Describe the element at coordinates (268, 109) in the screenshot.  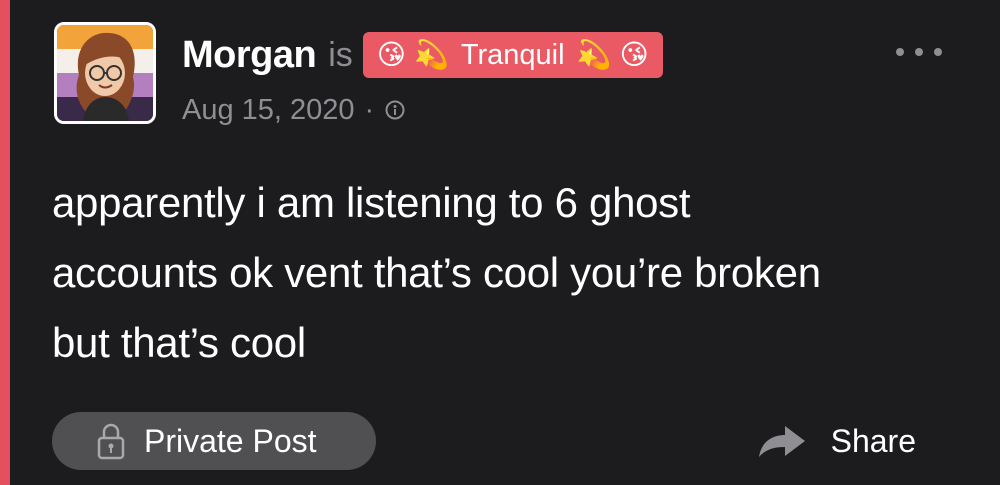
I see `post-date: Aug 15, 2020` at that location.